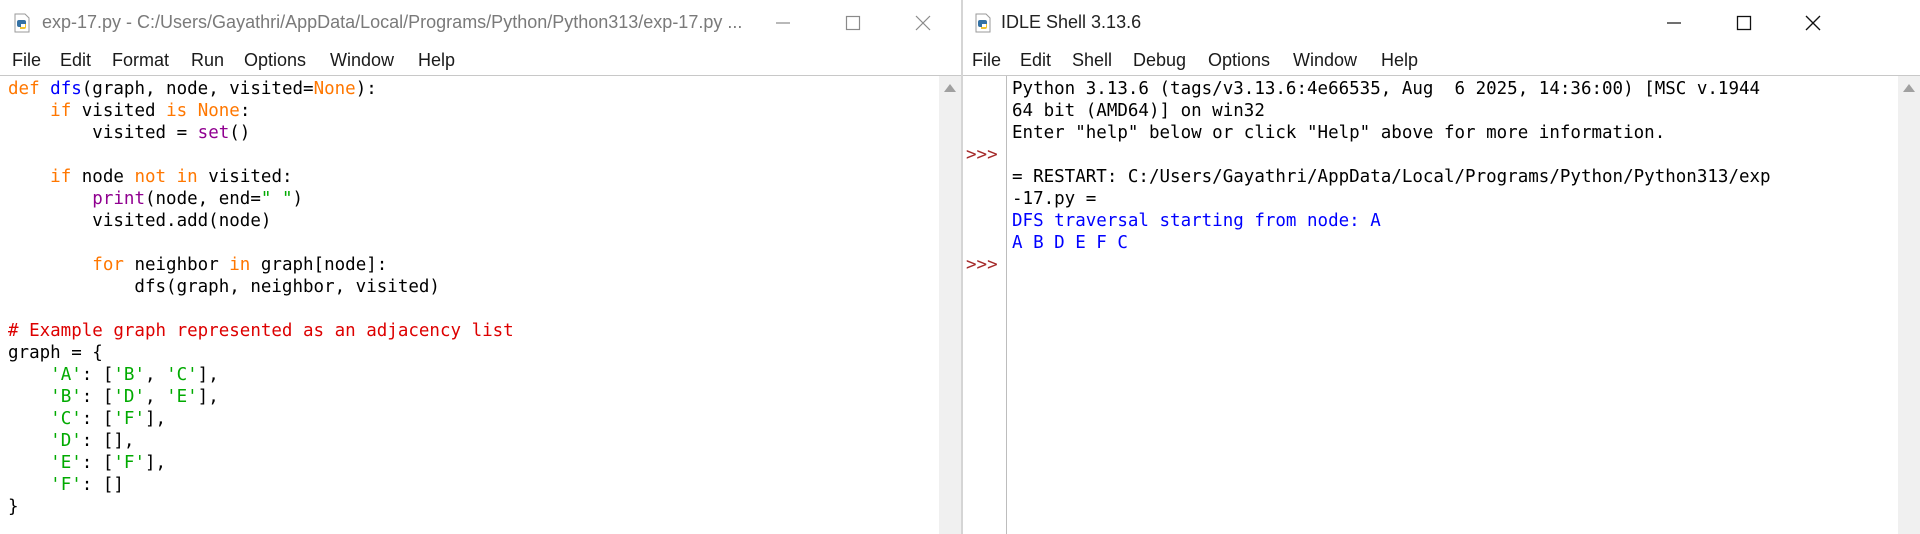 The image size is (1920, 534). What do you see at coordinates (140, 60) in the screenshot?
I see `editor-menu-format: Format` at bounding box center [140, 60].